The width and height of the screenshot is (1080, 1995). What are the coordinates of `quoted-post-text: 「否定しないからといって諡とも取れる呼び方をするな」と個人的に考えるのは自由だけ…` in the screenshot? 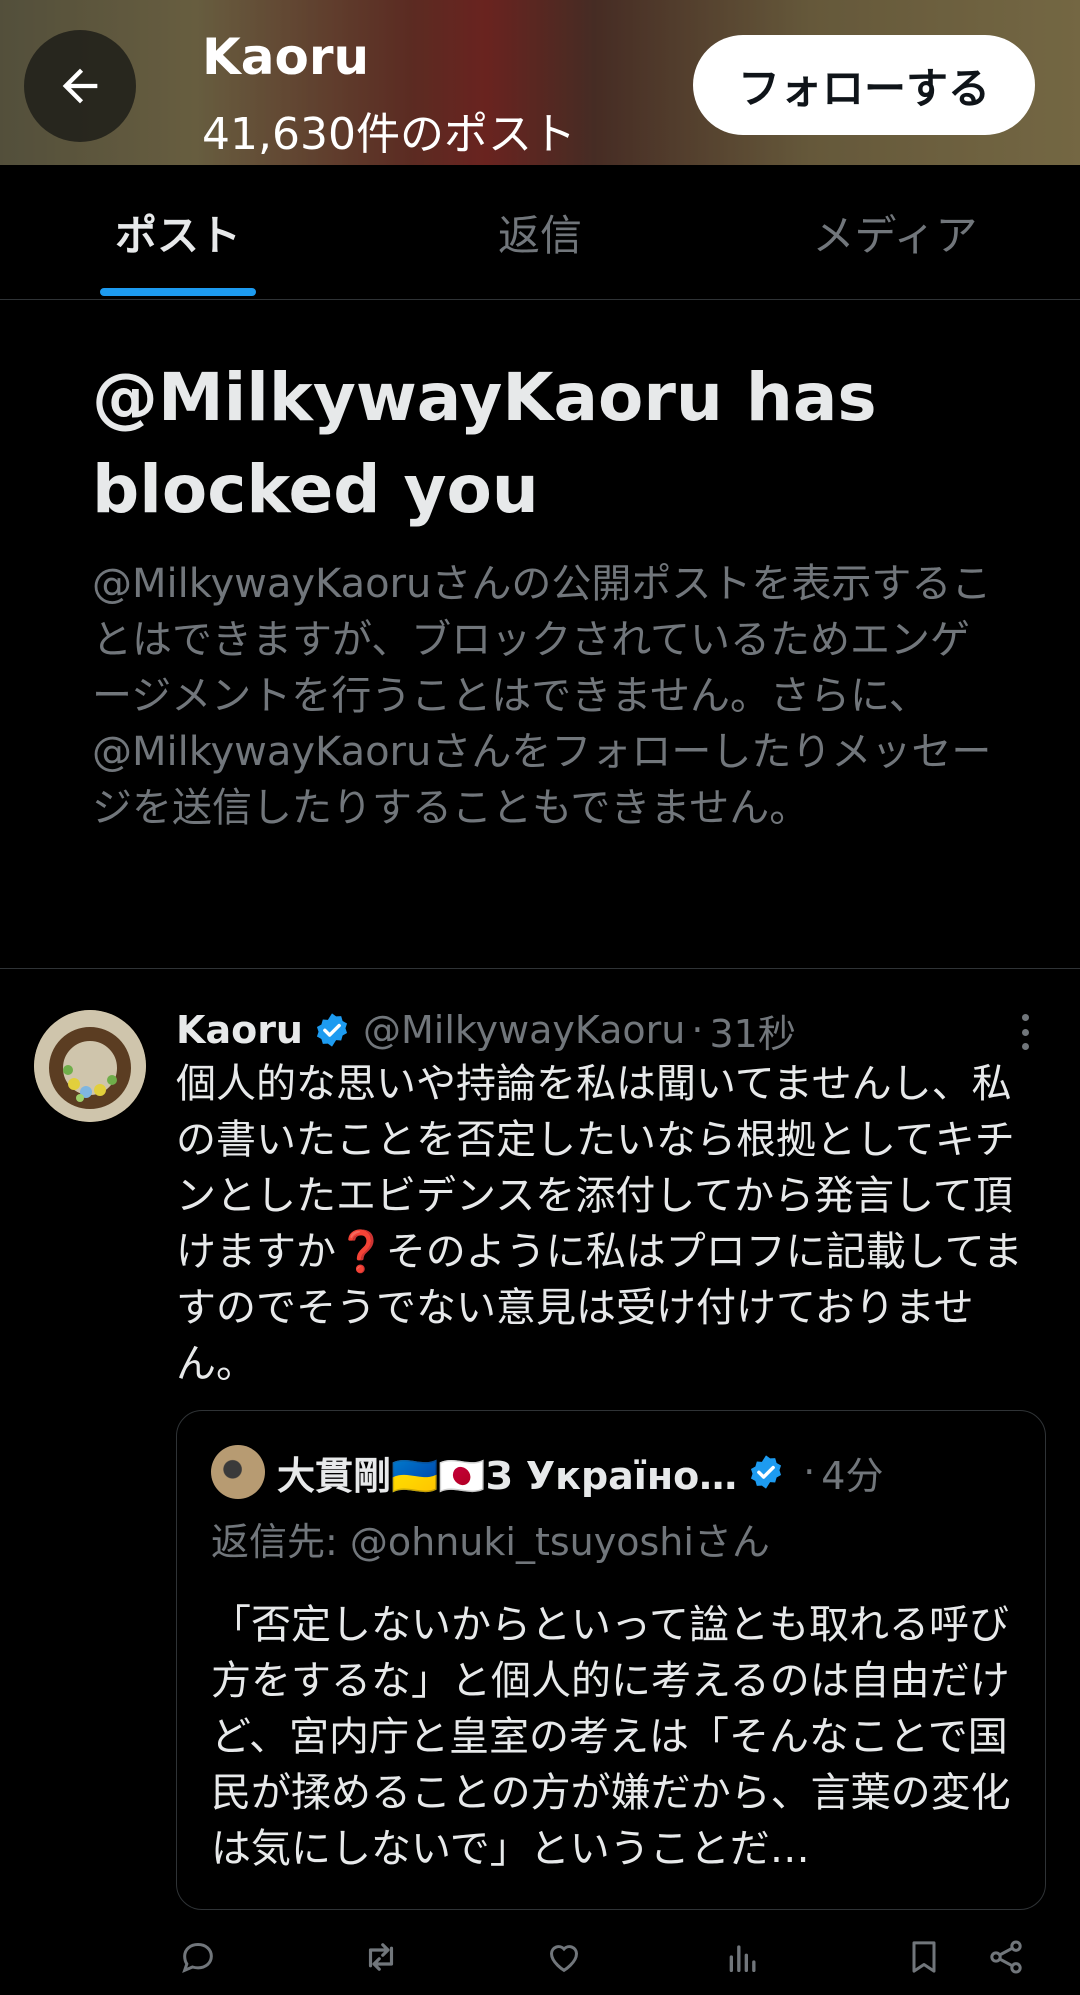 It's located at (611, 1737).